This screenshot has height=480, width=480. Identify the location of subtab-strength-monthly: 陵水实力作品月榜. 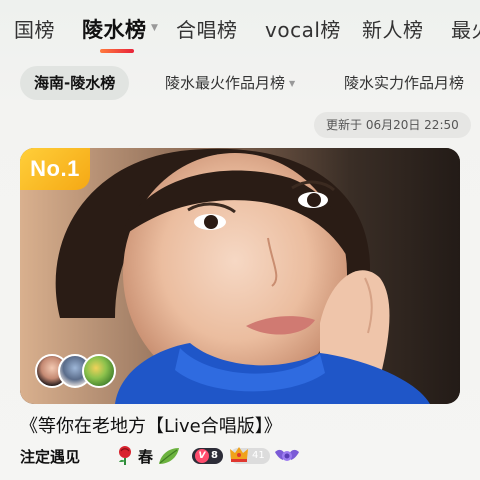
(404, 83).